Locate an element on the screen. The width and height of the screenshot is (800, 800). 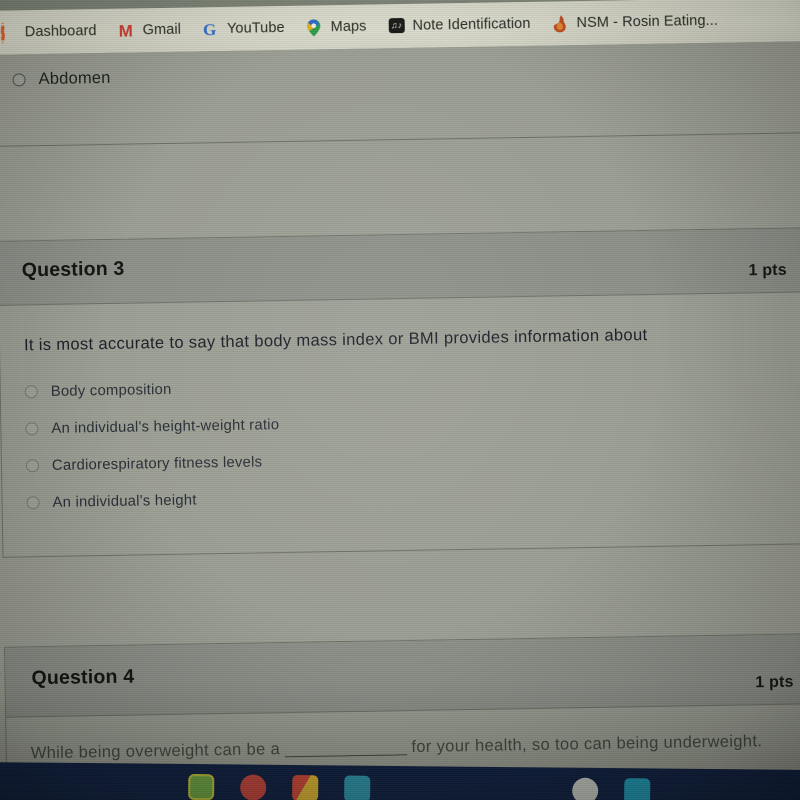
nsm-flame-icon is located at coordinates (560, 23).